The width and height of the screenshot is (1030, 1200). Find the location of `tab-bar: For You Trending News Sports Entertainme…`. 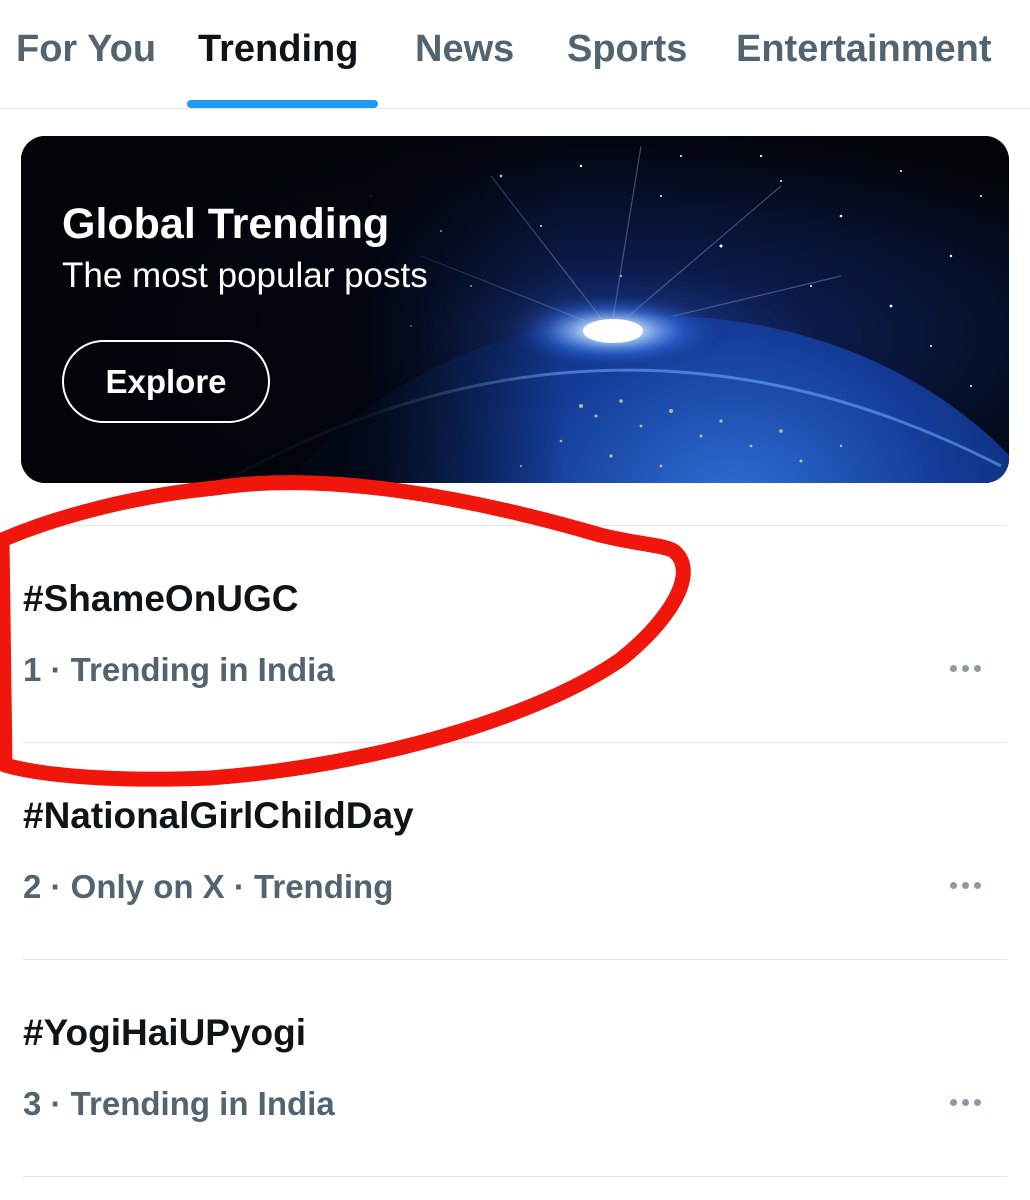

tab-bar: For You Trending News Sports Entertainme… is located at coordinates (515, 54).